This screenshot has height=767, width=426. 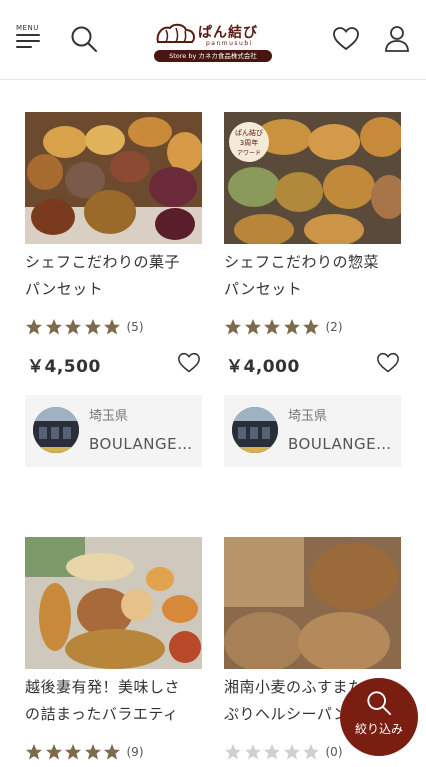 What do you see at coordinates (175, 33) in the screenshot?
I see `bread-logo-icon` at bounding box center [175, 33].